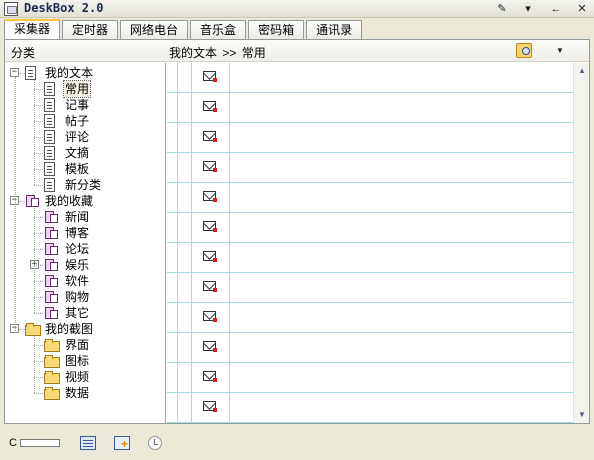 This screenshot has height=460, width=594. What do you see at coordinates (297, 444) in the screenshot?
I see `status-bar: C` at bounding box center [297, 444].